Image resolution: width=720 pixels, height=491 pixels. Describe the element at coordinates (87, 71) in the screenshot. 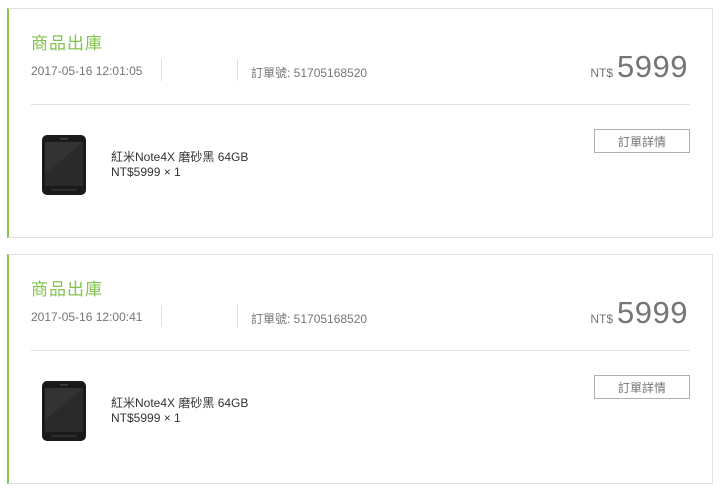

I see `order-datetime: 2017-05-16 12:01:05` at that location.